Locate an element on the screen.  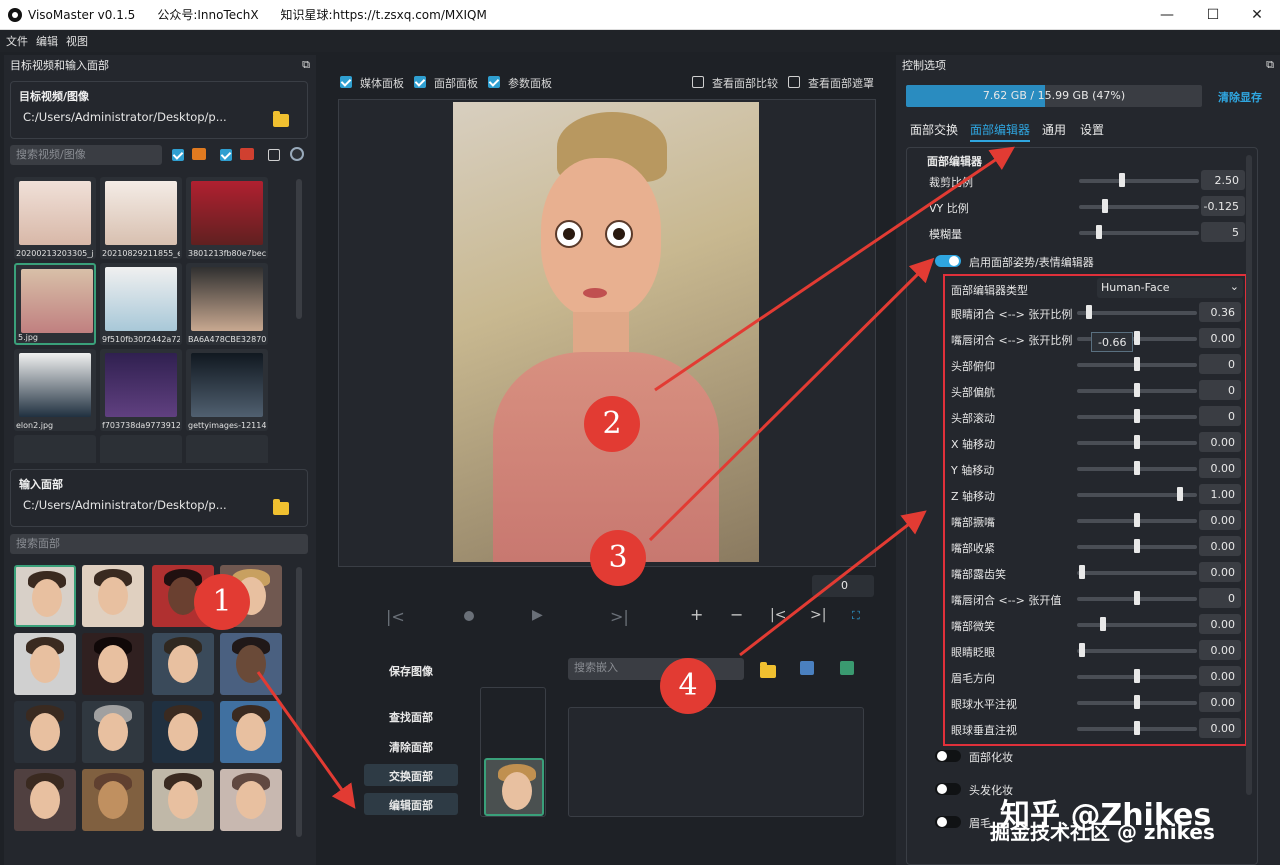
menu-view: 视图 is located at coordinates (77, 41).